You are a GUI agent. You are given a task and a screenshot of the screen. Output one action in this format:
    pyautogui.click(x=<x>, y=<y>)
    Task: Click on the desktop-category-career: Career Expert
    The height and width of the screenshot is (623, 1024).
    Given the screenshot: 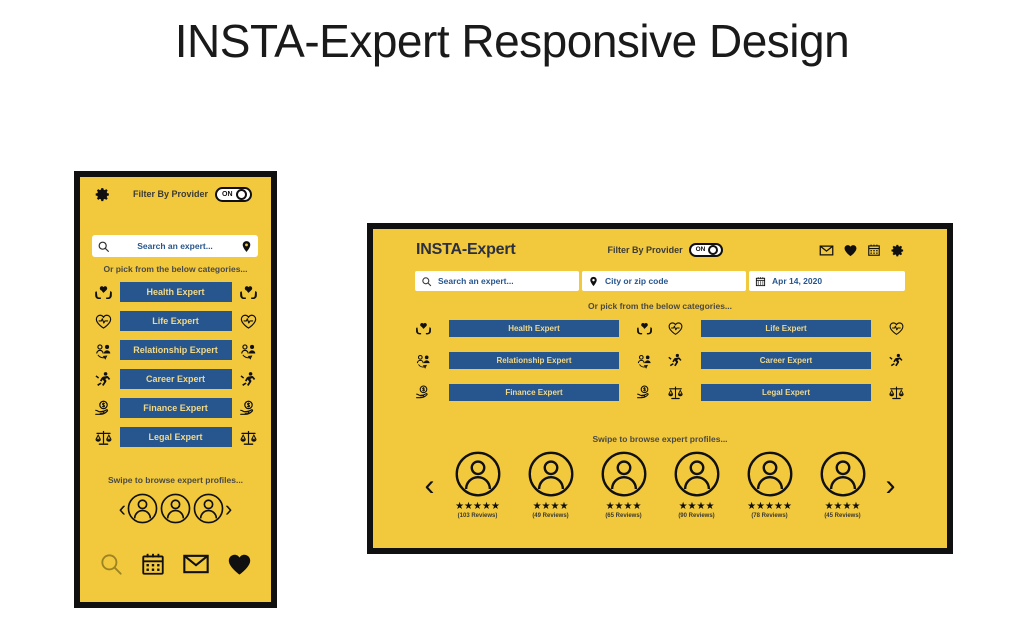 What is the action you would take?
    pyautogui.click(x=786, y=360)
    